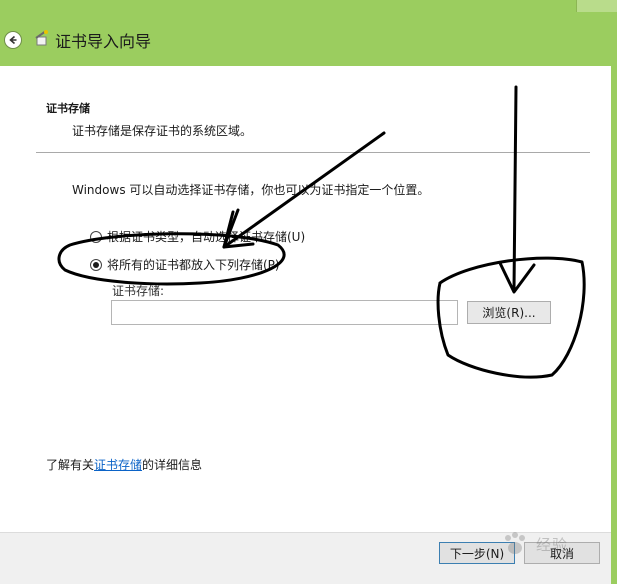 The image size is (617, 584). What do you see at coordinates (206, 237) in the screenshot?
I see `option-auto-select-label: 根据证书类型，自动选择证书存储(U)` at bounding box center [206, 237].